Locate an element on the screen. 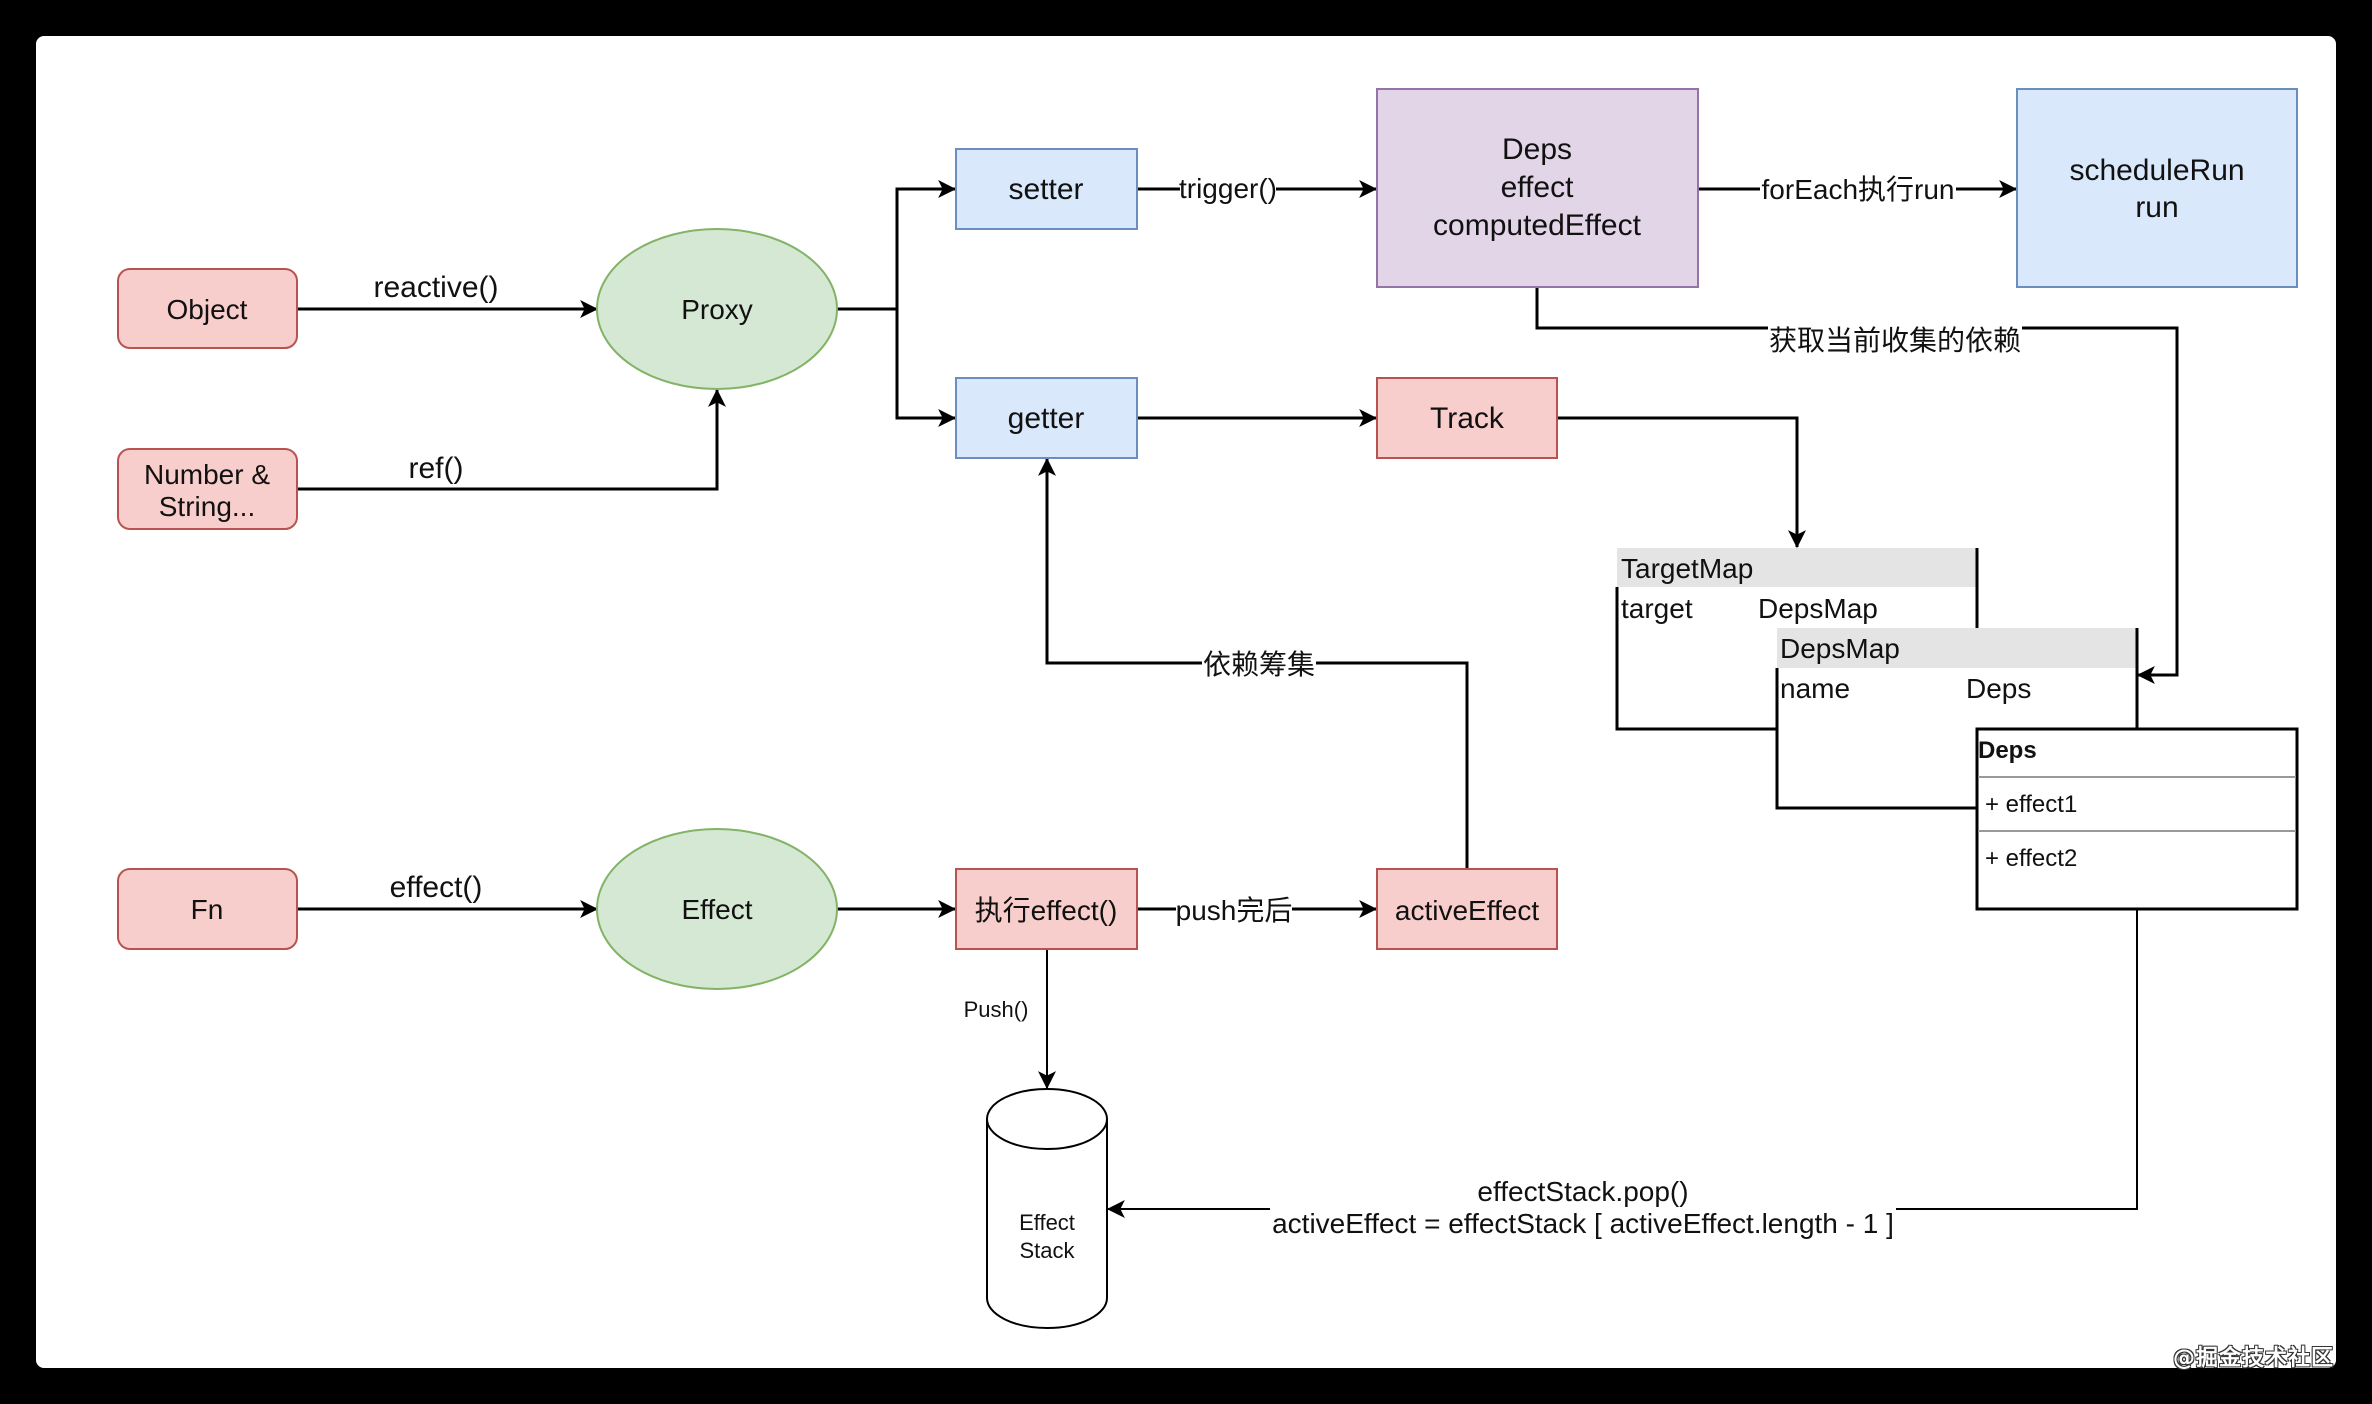 This screenshot has width=2372, height=1404. edge-proxy-setter is located at coordinates (926, 244).